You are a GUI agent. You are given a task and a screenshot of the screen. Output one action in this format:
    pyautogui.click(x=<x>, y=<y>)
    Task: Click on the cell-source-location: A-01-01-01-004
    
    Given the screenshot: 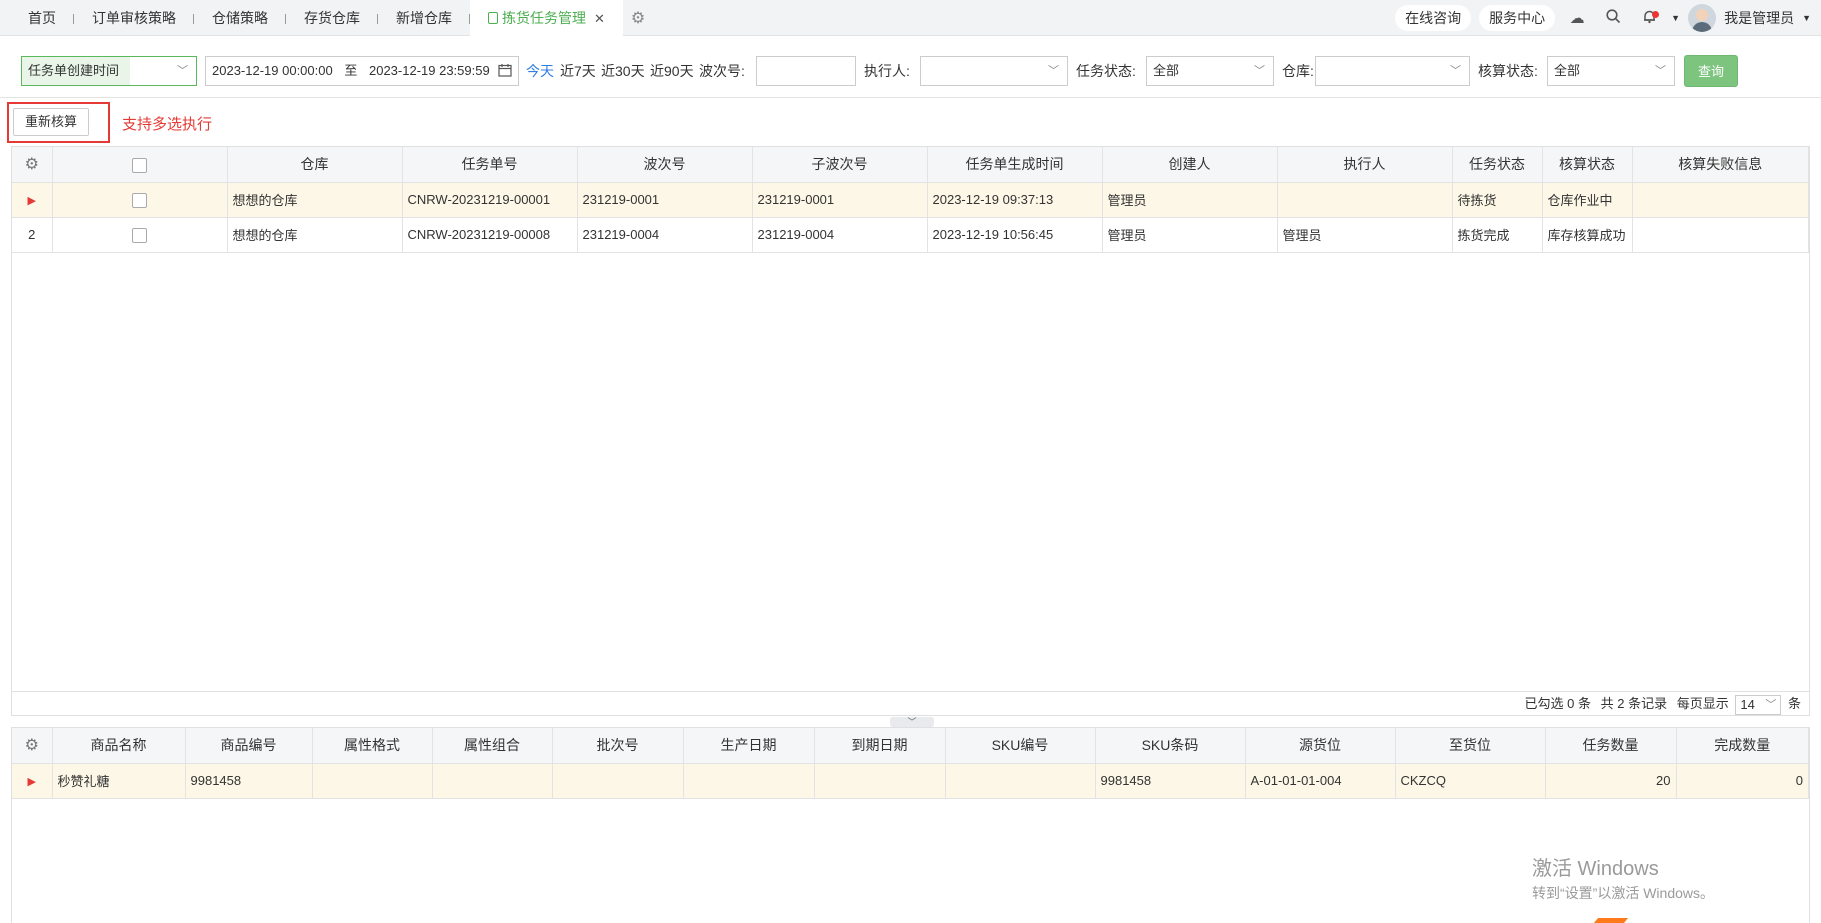 What is the action you would take?
    pyautogui.click(x=1320, y=781)
    